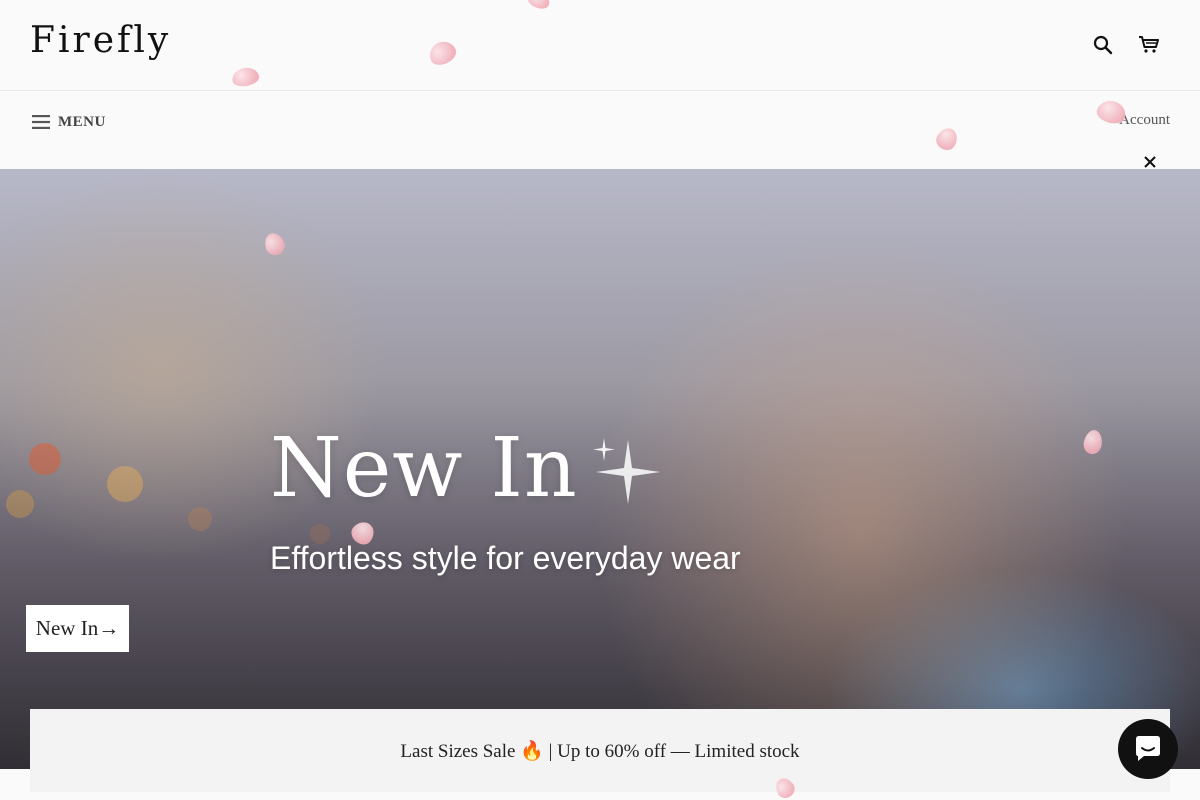  I want to click on menu-label: MENU, so click(82, 121).